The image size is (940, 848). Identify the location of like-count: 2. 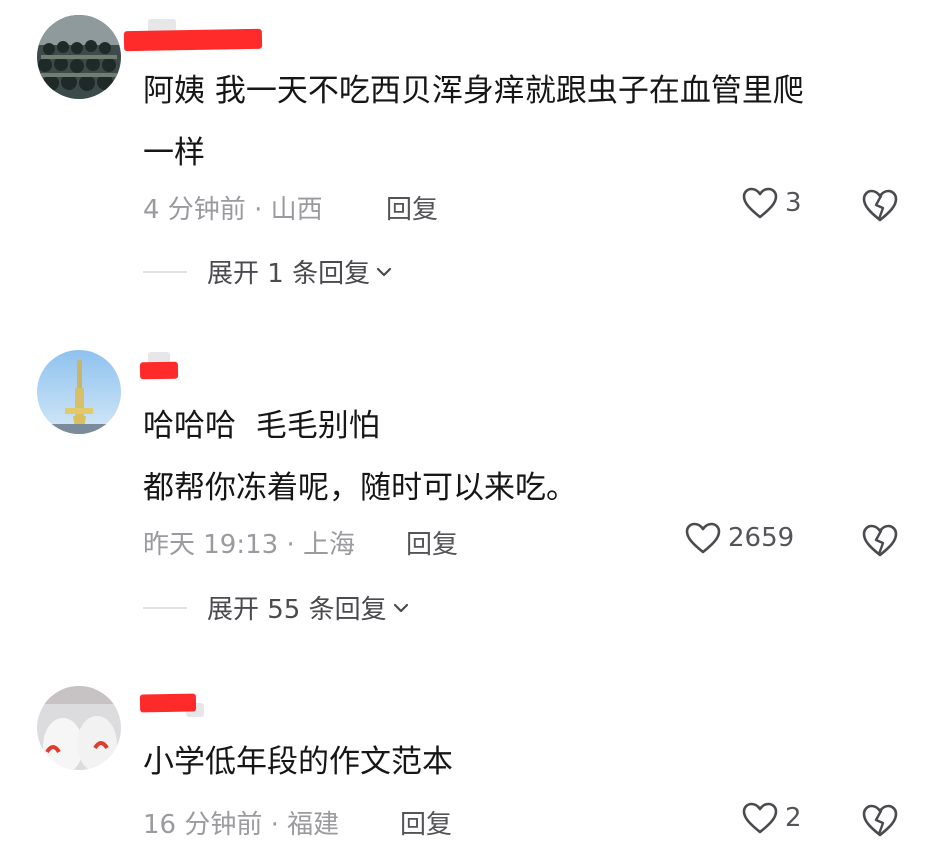
(793, 818).